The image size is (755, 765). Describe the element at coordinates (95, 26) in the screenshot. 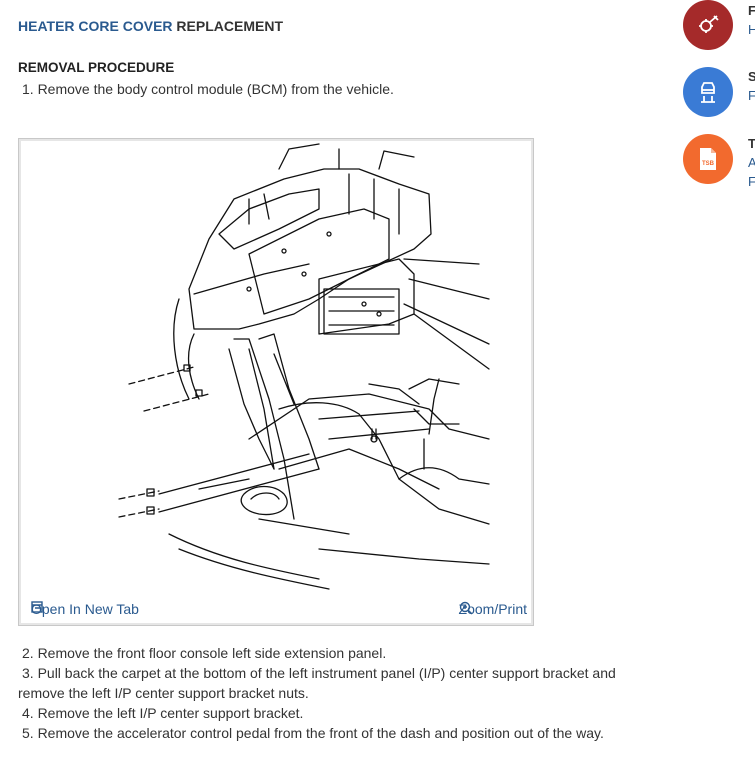

I see `title-link: HEATER CORE COVER` at that location.